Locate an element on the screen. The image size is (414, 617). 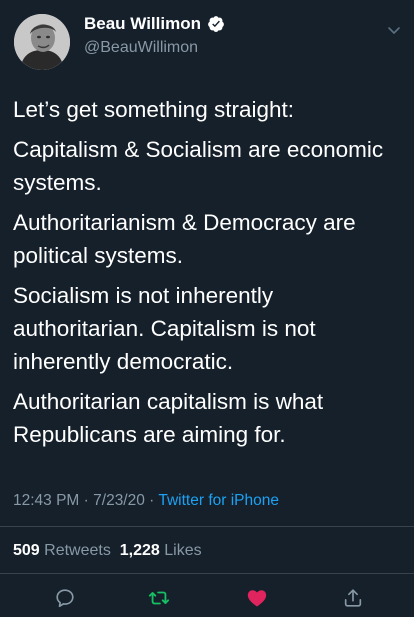
name-row: Beau Willimon is located at coordinates (154, 24).